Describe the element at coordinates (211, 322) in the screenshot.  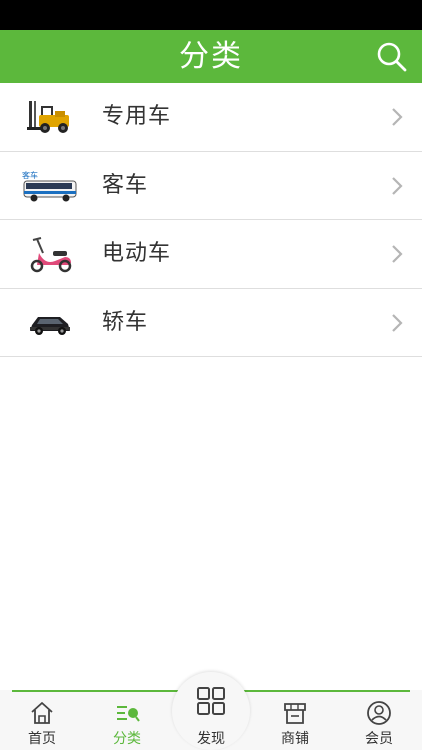
I see `category-item-sedan: 轿车` at that location.